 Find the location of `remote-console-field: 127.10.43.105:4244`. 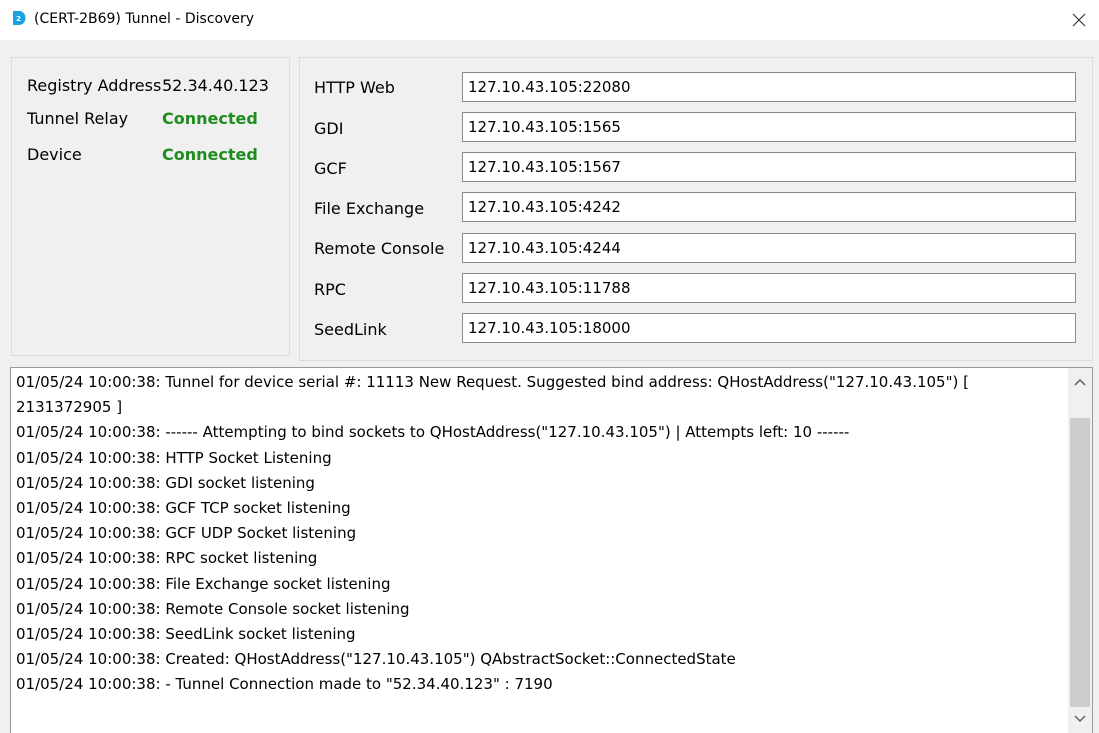

remote-console-field: 127.10.43.105:4244 is located at coordinates (769, 248).